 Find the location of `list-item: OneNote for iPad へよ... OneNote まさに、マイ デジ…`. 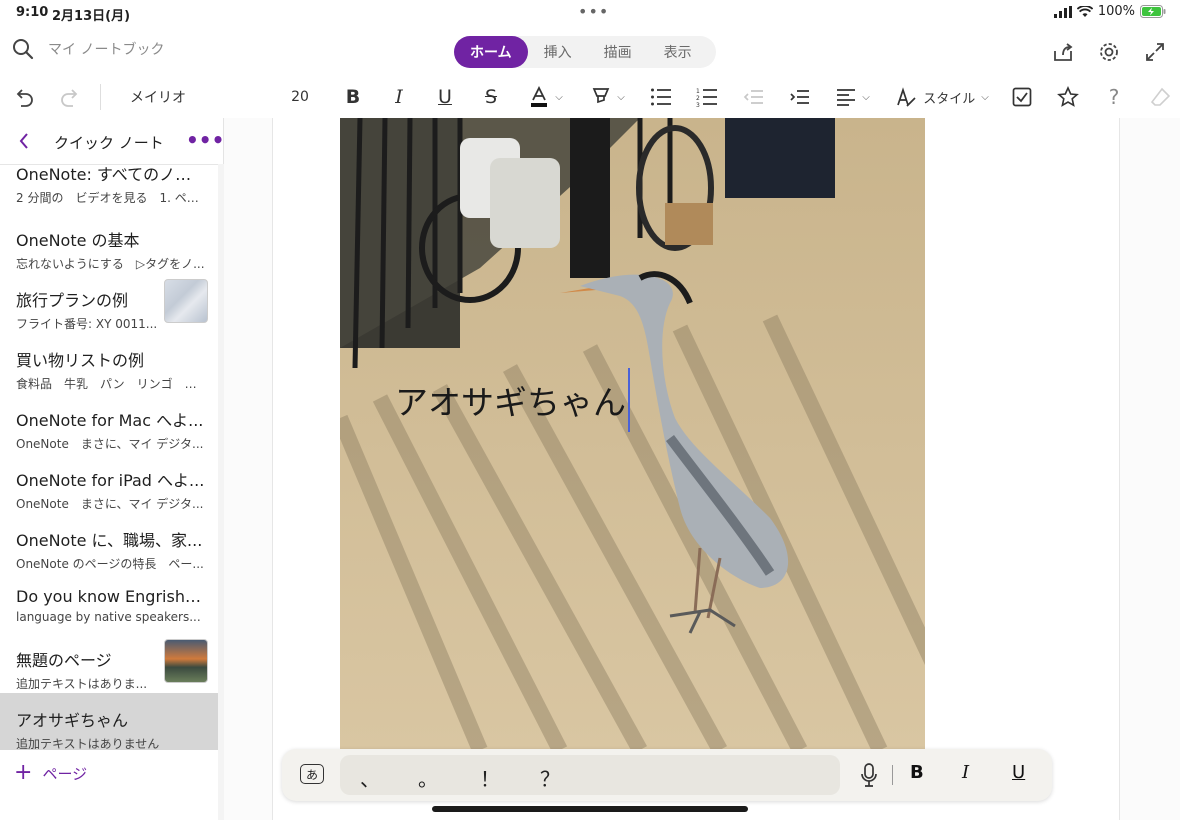

list-item: OneNote for iPad へよ... OneNote まさに、マイ デジ… is located at coordinates (112, 483).